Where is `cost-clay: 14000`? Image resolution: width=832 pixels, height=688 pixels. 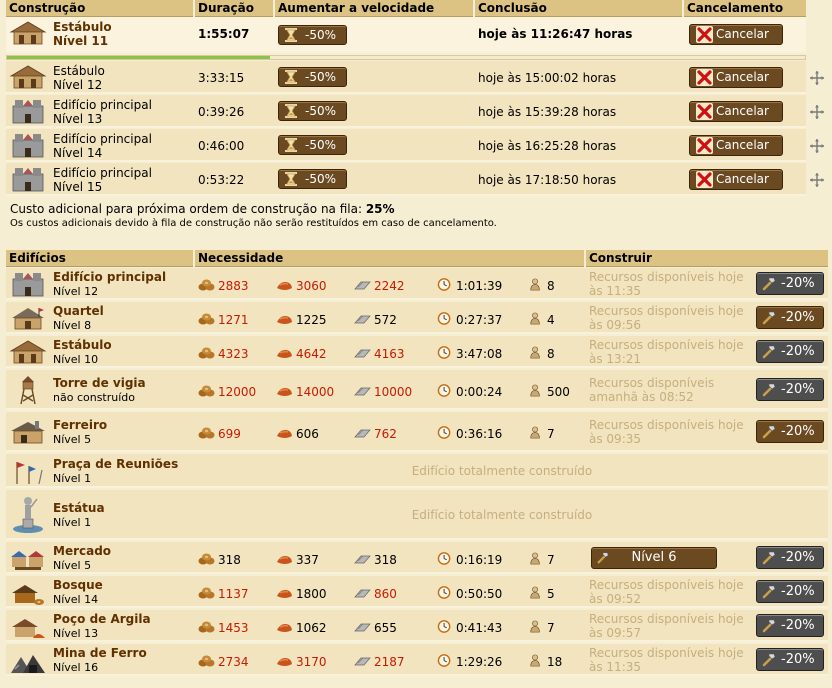
cost-clay: 14000 is located at coordinates (314, 392).